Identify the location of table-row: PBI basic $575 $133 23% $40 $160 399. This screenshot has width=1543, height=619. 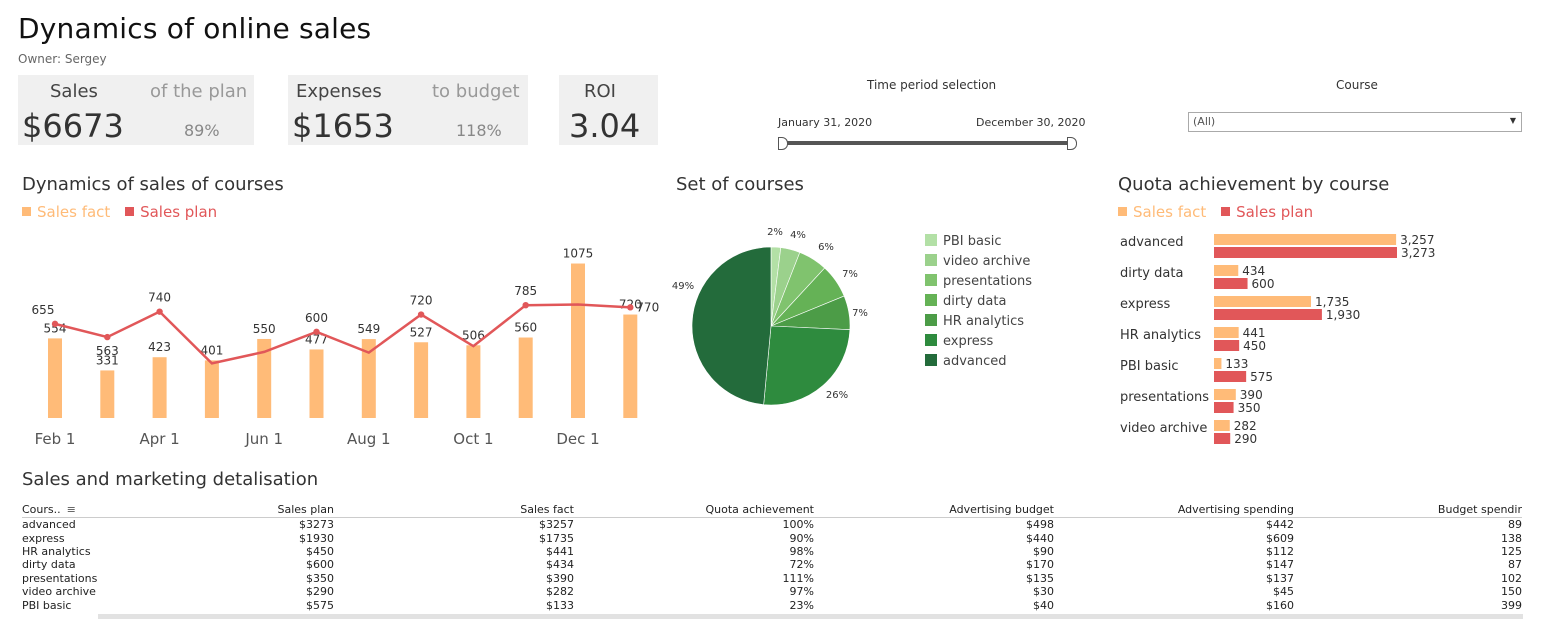
(772, 605).